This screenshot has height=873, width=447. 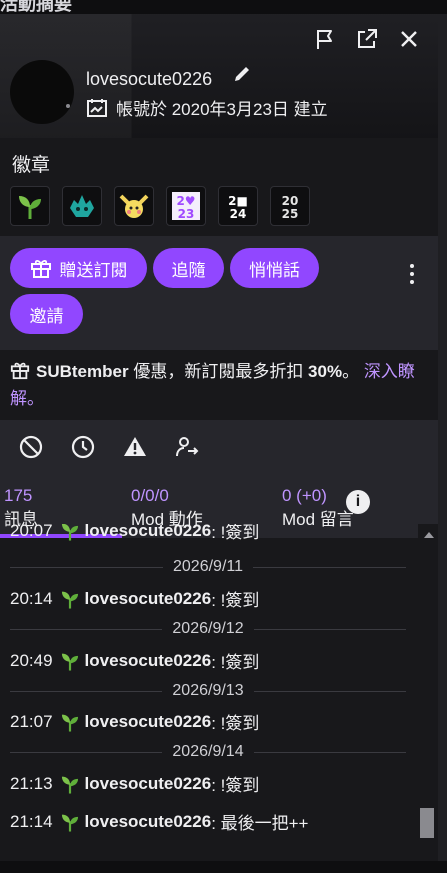 I want to click on log-message: 20:14 lovesocute0226: !簽到, so click(x=135, y=599).